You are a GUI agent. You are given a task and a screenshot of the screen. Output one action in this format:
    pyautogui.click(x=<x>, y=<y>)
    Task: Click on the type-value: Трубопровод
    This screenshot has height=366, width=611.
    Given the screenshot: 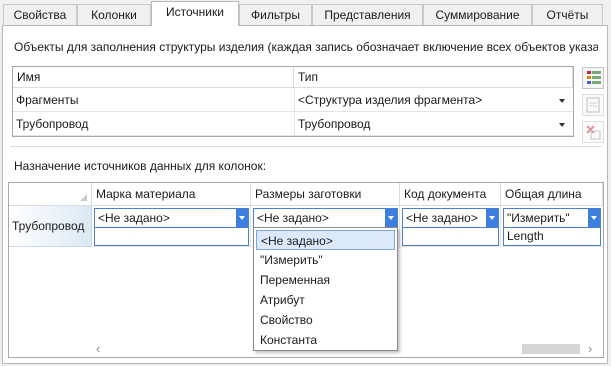 What is the action you would take?
    pyautogui.click(x=334, y=124)
    